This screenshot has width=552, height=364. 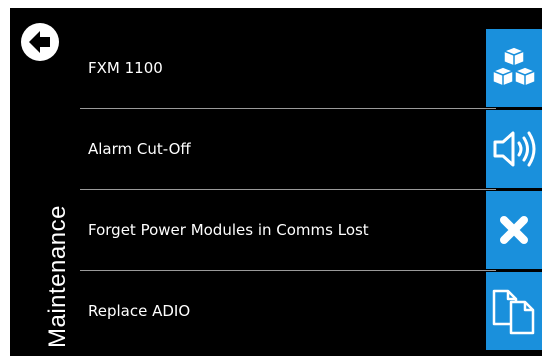 I want to click on back-button, so click(x=40, y=42).